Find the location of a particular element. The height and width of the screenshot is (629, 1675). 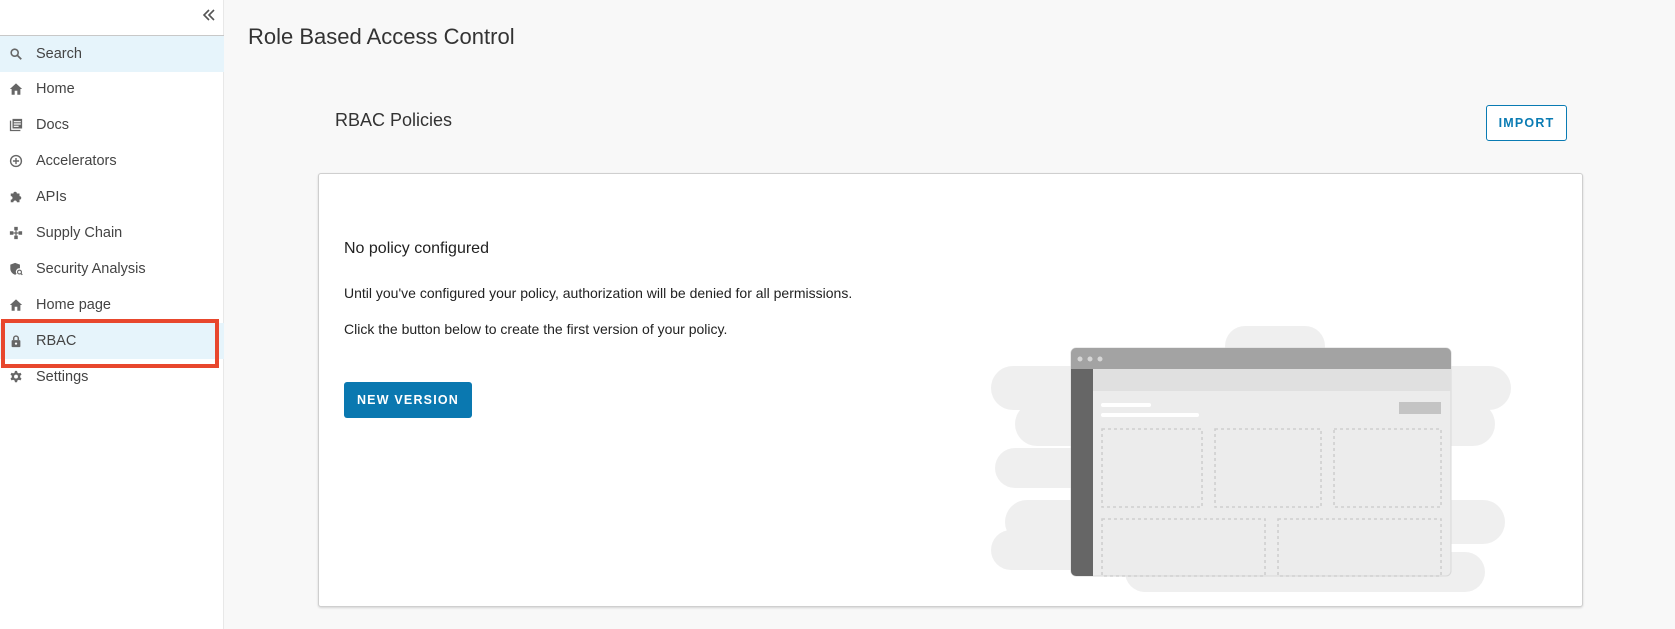

empty-state-illustration is located at coordinates (1255, 461).